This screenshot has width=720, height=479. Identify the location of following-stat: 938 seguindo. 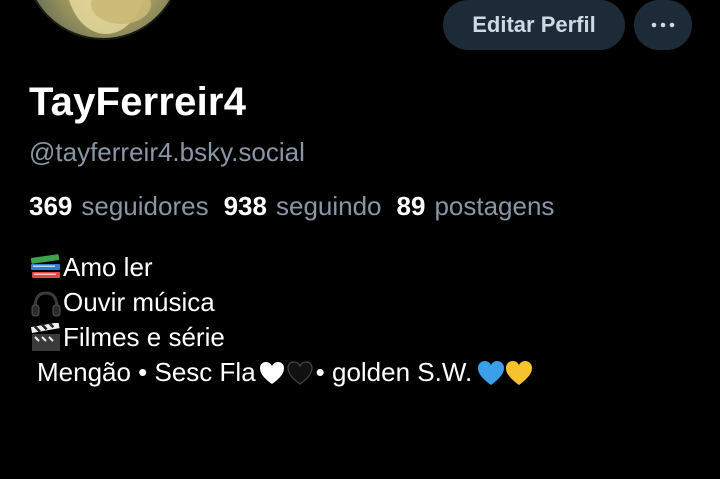
(303, 206).